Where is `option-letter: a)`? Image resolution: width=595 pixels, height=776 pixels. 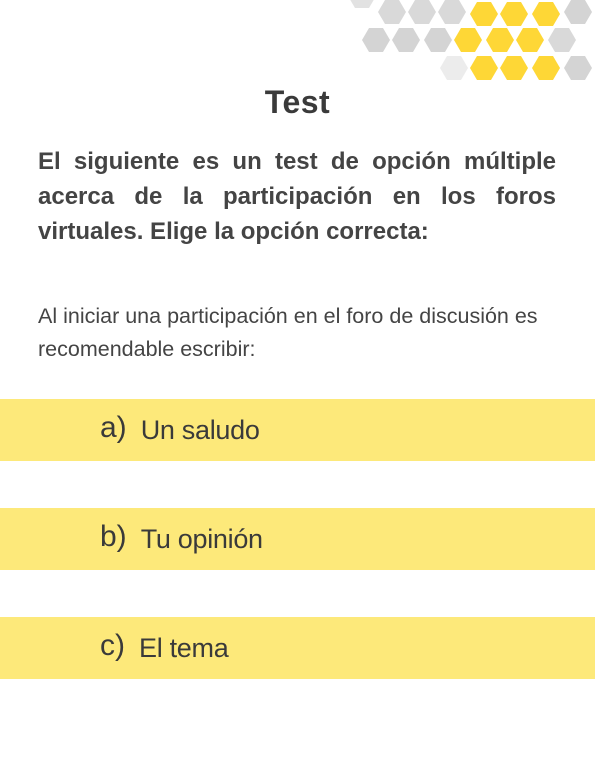 option-letter: a) is located at coordinates (113, 427).